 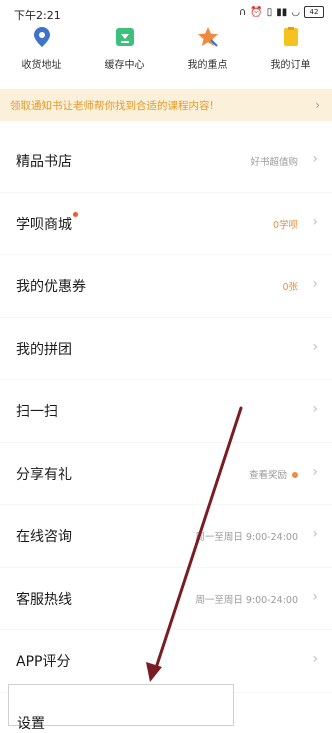 I want to click on sim-icon: ▯, so click(x=269, y=12).